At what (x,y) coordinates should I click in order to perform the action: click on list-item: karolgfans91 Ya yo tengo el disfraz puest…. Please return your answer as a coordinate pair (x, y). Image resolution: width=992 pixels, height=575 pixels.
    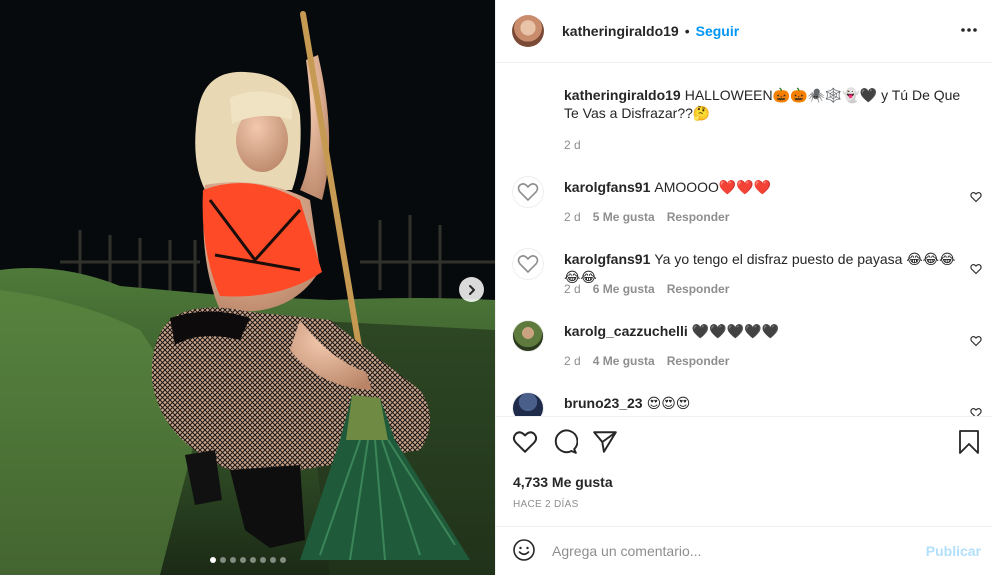
    Looking at the image, I should click on (747, 278).